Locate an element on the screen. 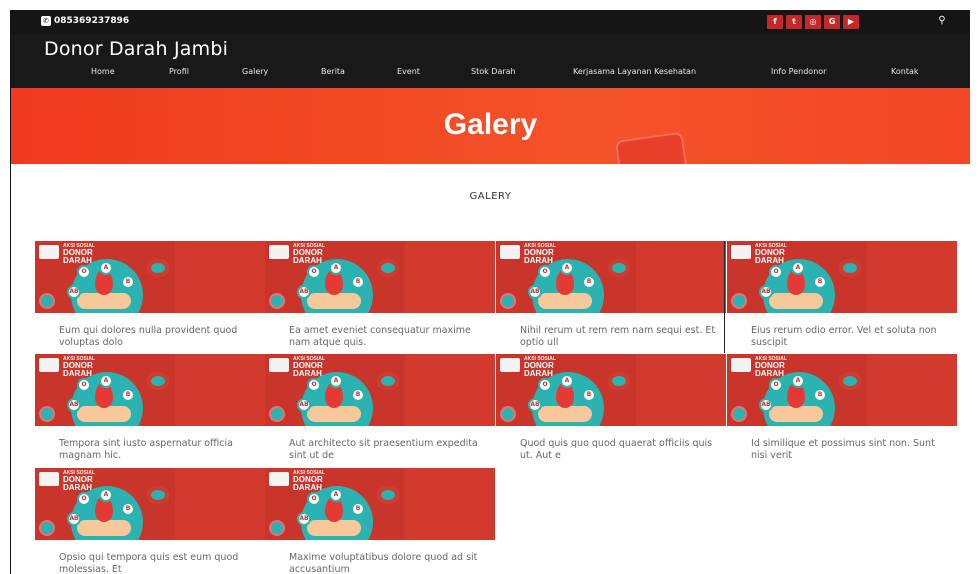 The height and width of the screenshot is (574, 980). nav-event: Event is located at coordinates (408, 71).